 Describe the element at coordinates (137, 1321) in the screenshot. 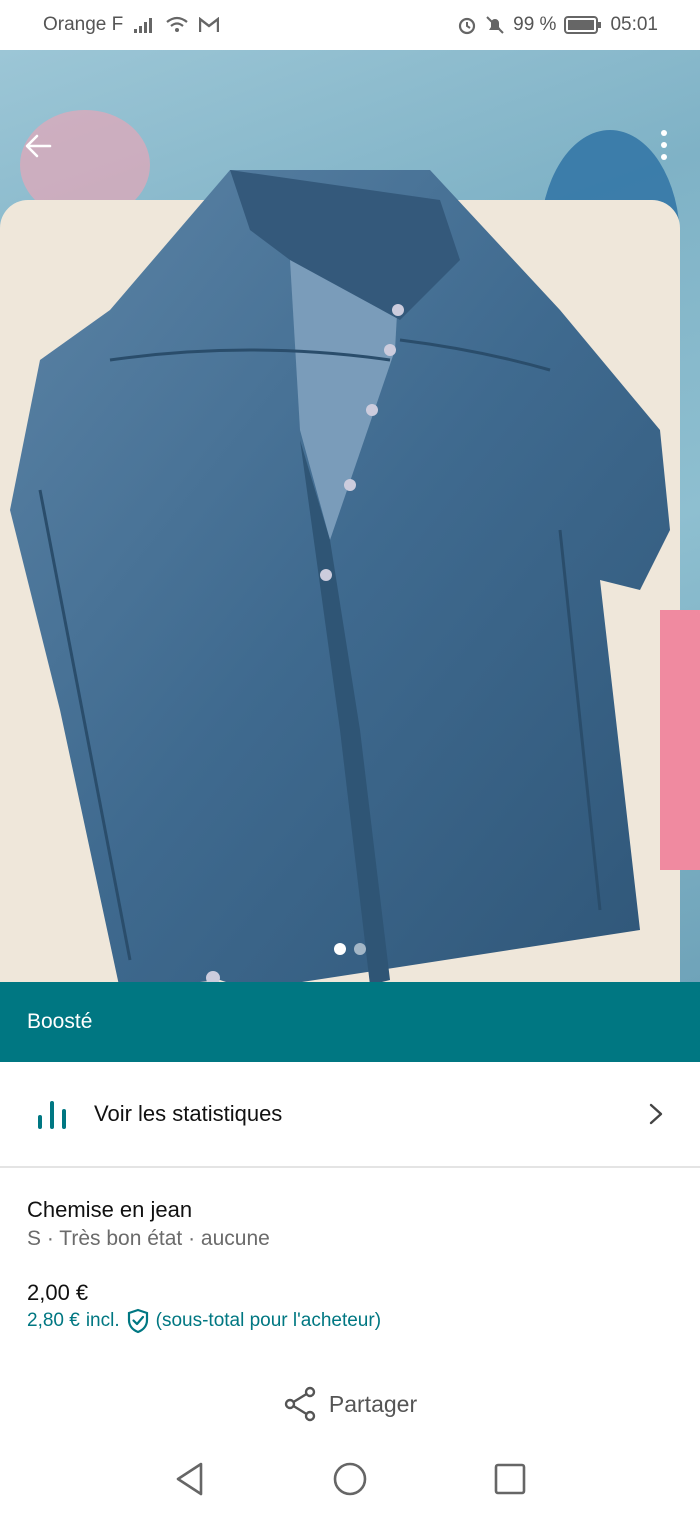

I see `shield-check-icon` at that location.